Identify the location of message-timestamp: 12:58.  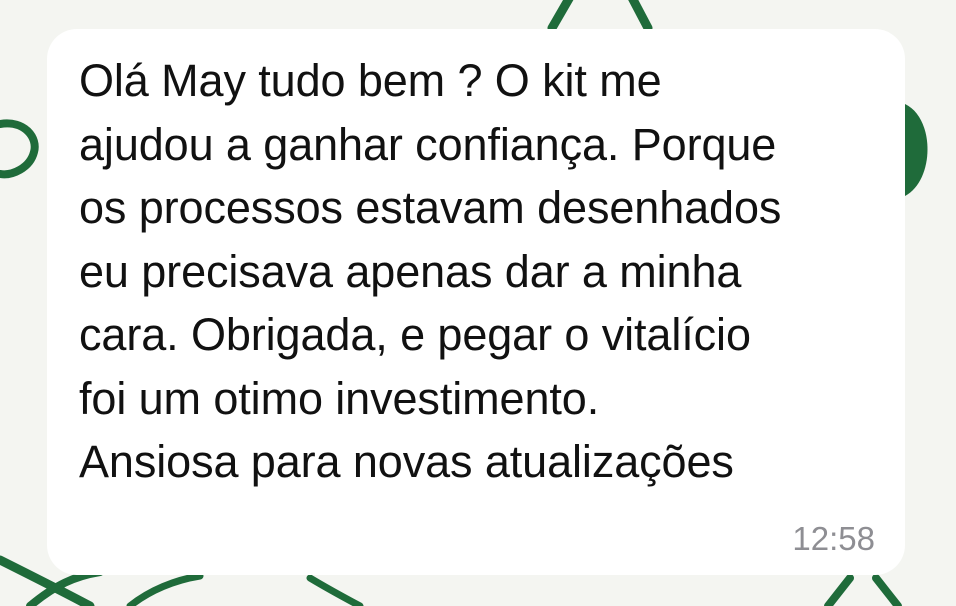
(833, 538).